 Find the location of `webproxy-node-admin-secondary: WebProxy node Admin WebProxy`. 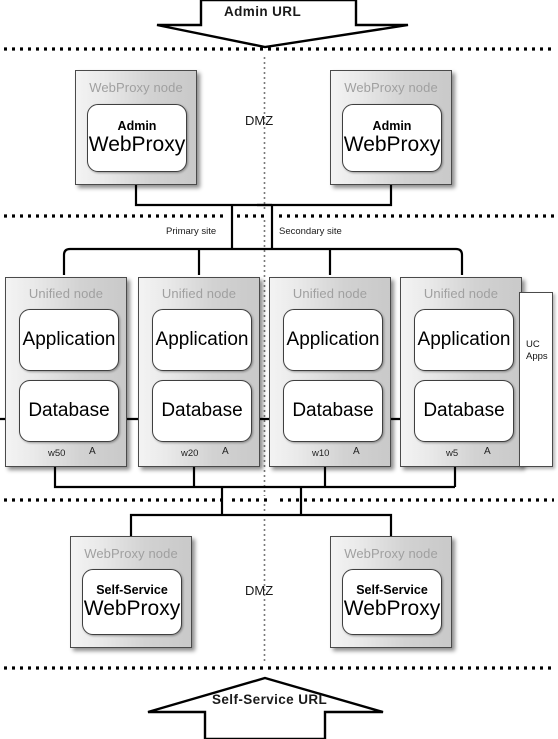

webproxy-node-admin-secondary: WebProxy node Admin WebProxy is located at coordinates (391, 127).